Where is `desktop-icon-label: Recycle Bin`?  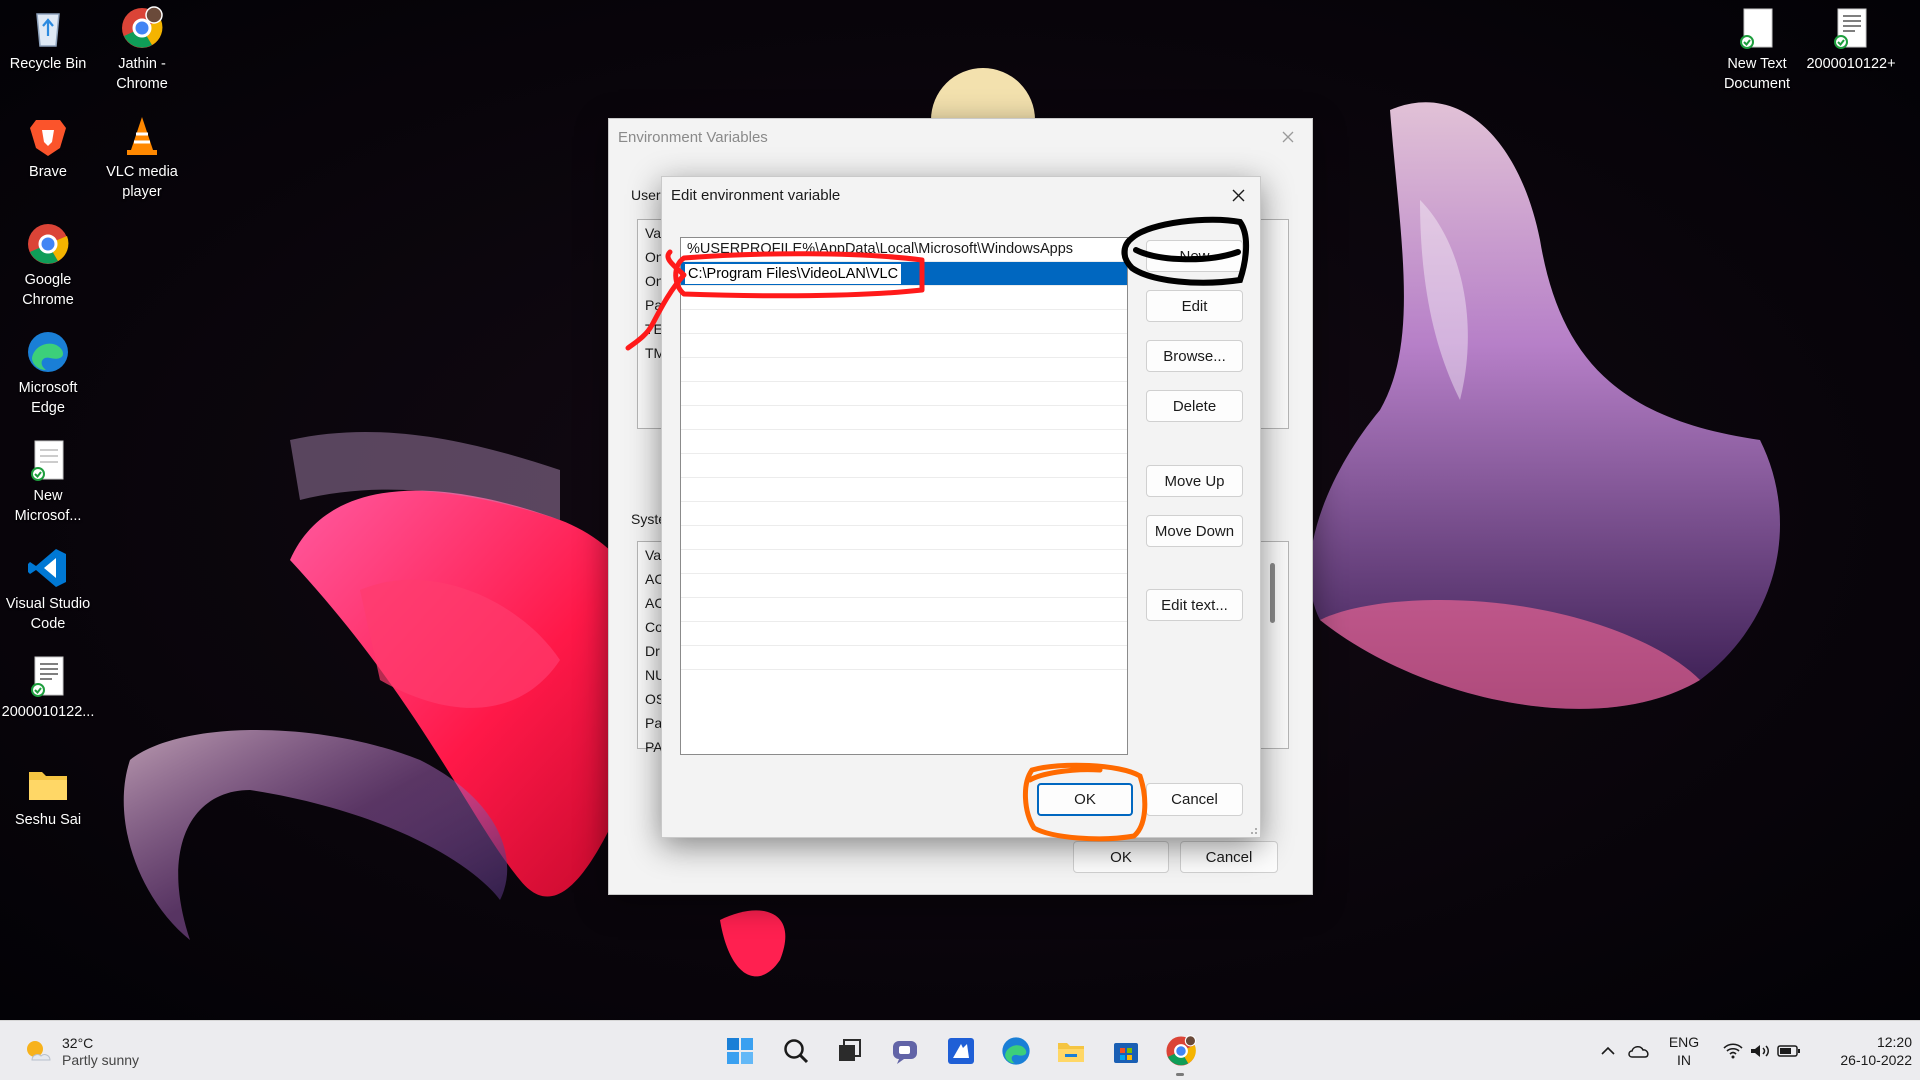
desktop-icon-label: Recycle Bin is located at coordinates (48, 64).